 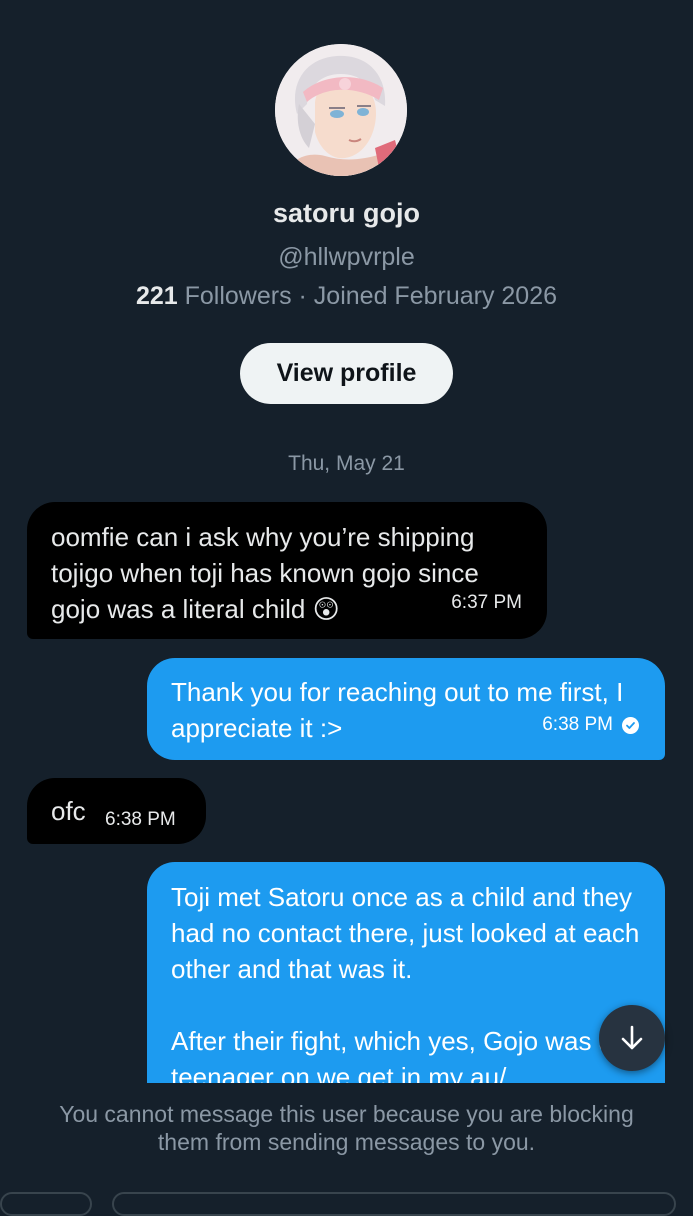 I want to click on message-text: ofc, so click(x=68, y=811).